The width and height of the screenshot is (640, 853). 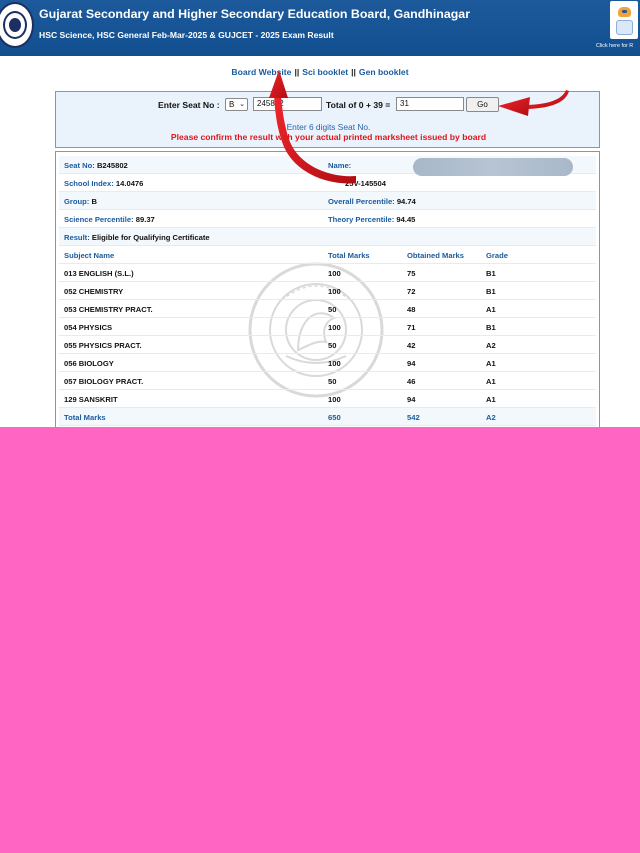 What do you see at coordinates (91, 399) in the screenshot?
I see `subject-name: 129 SANSKRIT` at bounding box center [91, 399].